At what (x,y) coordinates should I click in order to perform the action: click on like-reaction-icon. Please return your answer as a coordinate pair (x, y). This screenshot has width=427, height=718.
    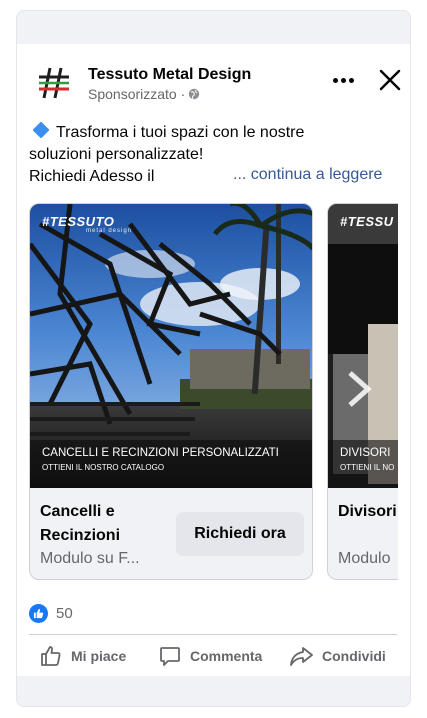
    Looking at the image, I should click on (38, 613).